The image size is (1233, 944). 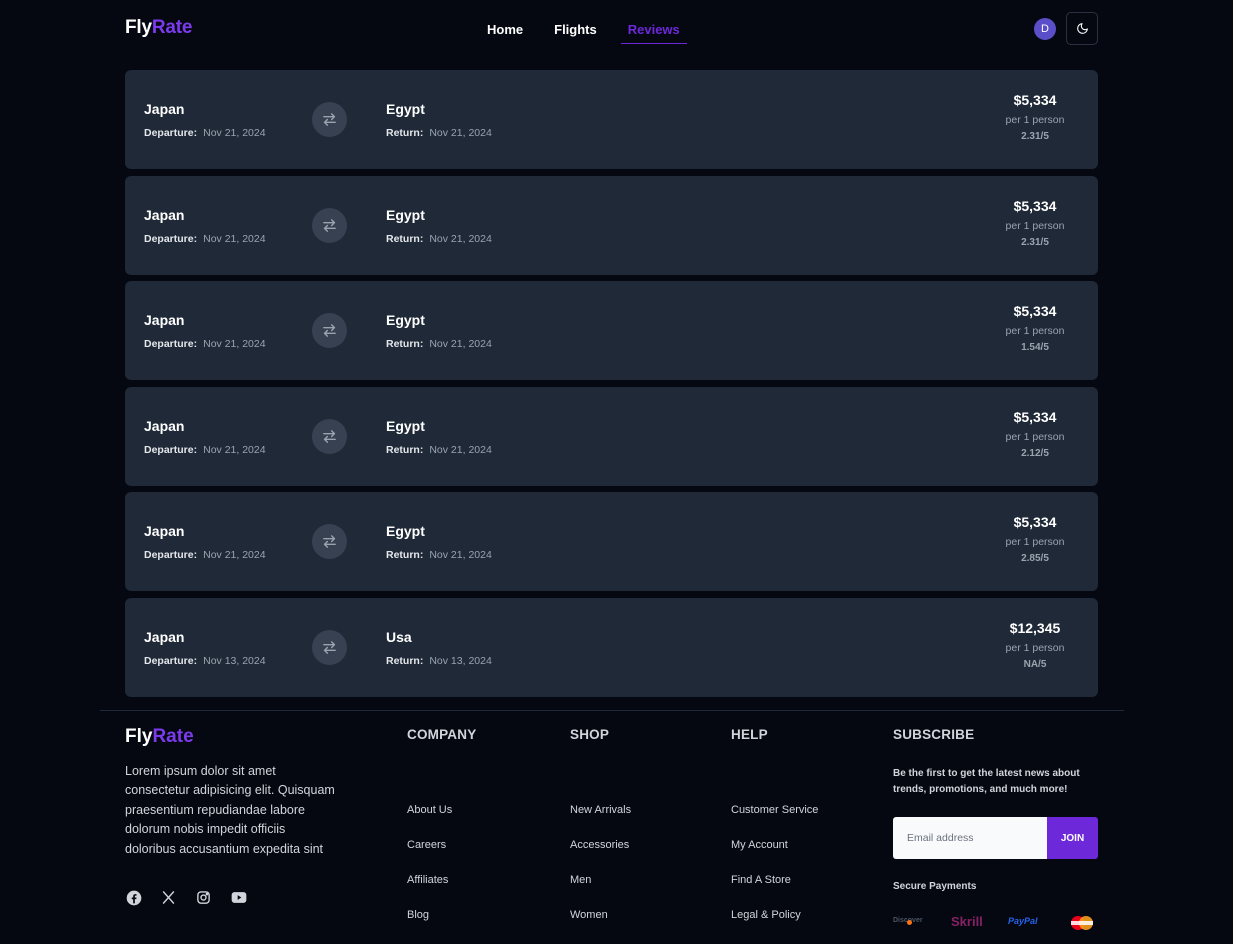 I want to click on footer-link-accessories: Accessories, so click(x=600, y=856).